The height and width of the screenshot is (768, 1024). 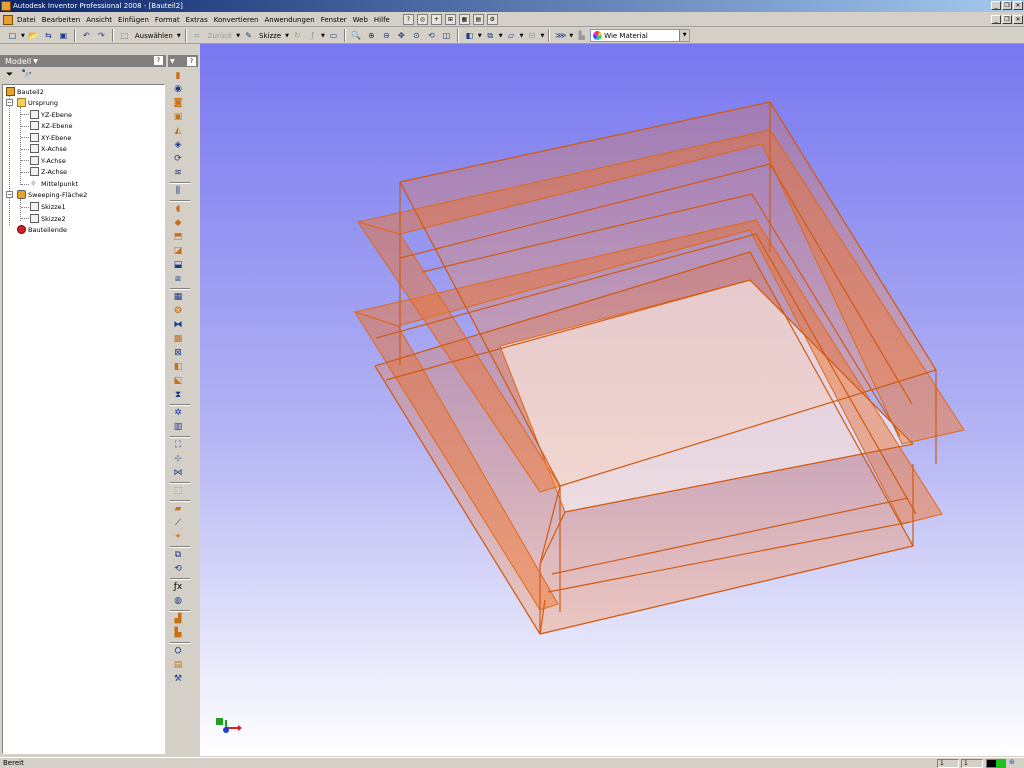 What do you see at coordinates (236, 20) in the screenshot?
I see `menu-konvertieren: Konvertieren` at bounding box center [236, 20].